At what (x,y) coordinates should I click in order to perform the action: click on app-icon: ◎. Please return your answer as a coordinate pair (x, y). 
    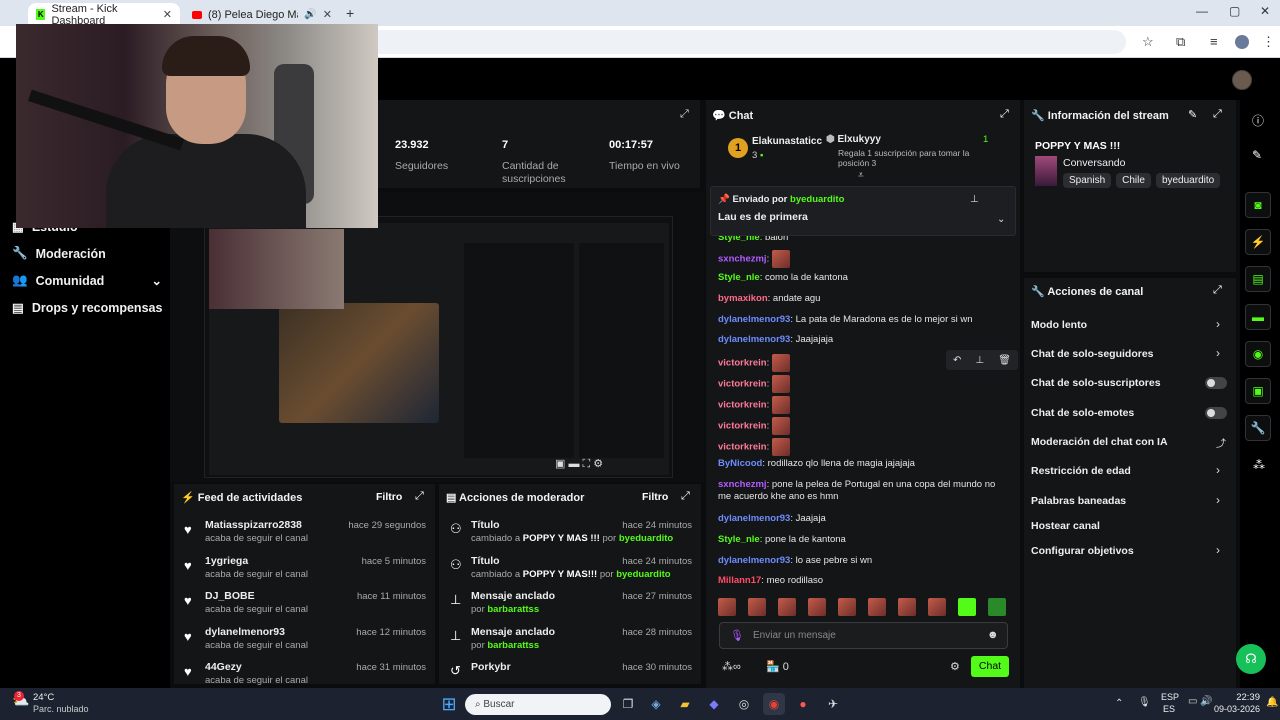
    Looking at the image, I should click on (744, 704).